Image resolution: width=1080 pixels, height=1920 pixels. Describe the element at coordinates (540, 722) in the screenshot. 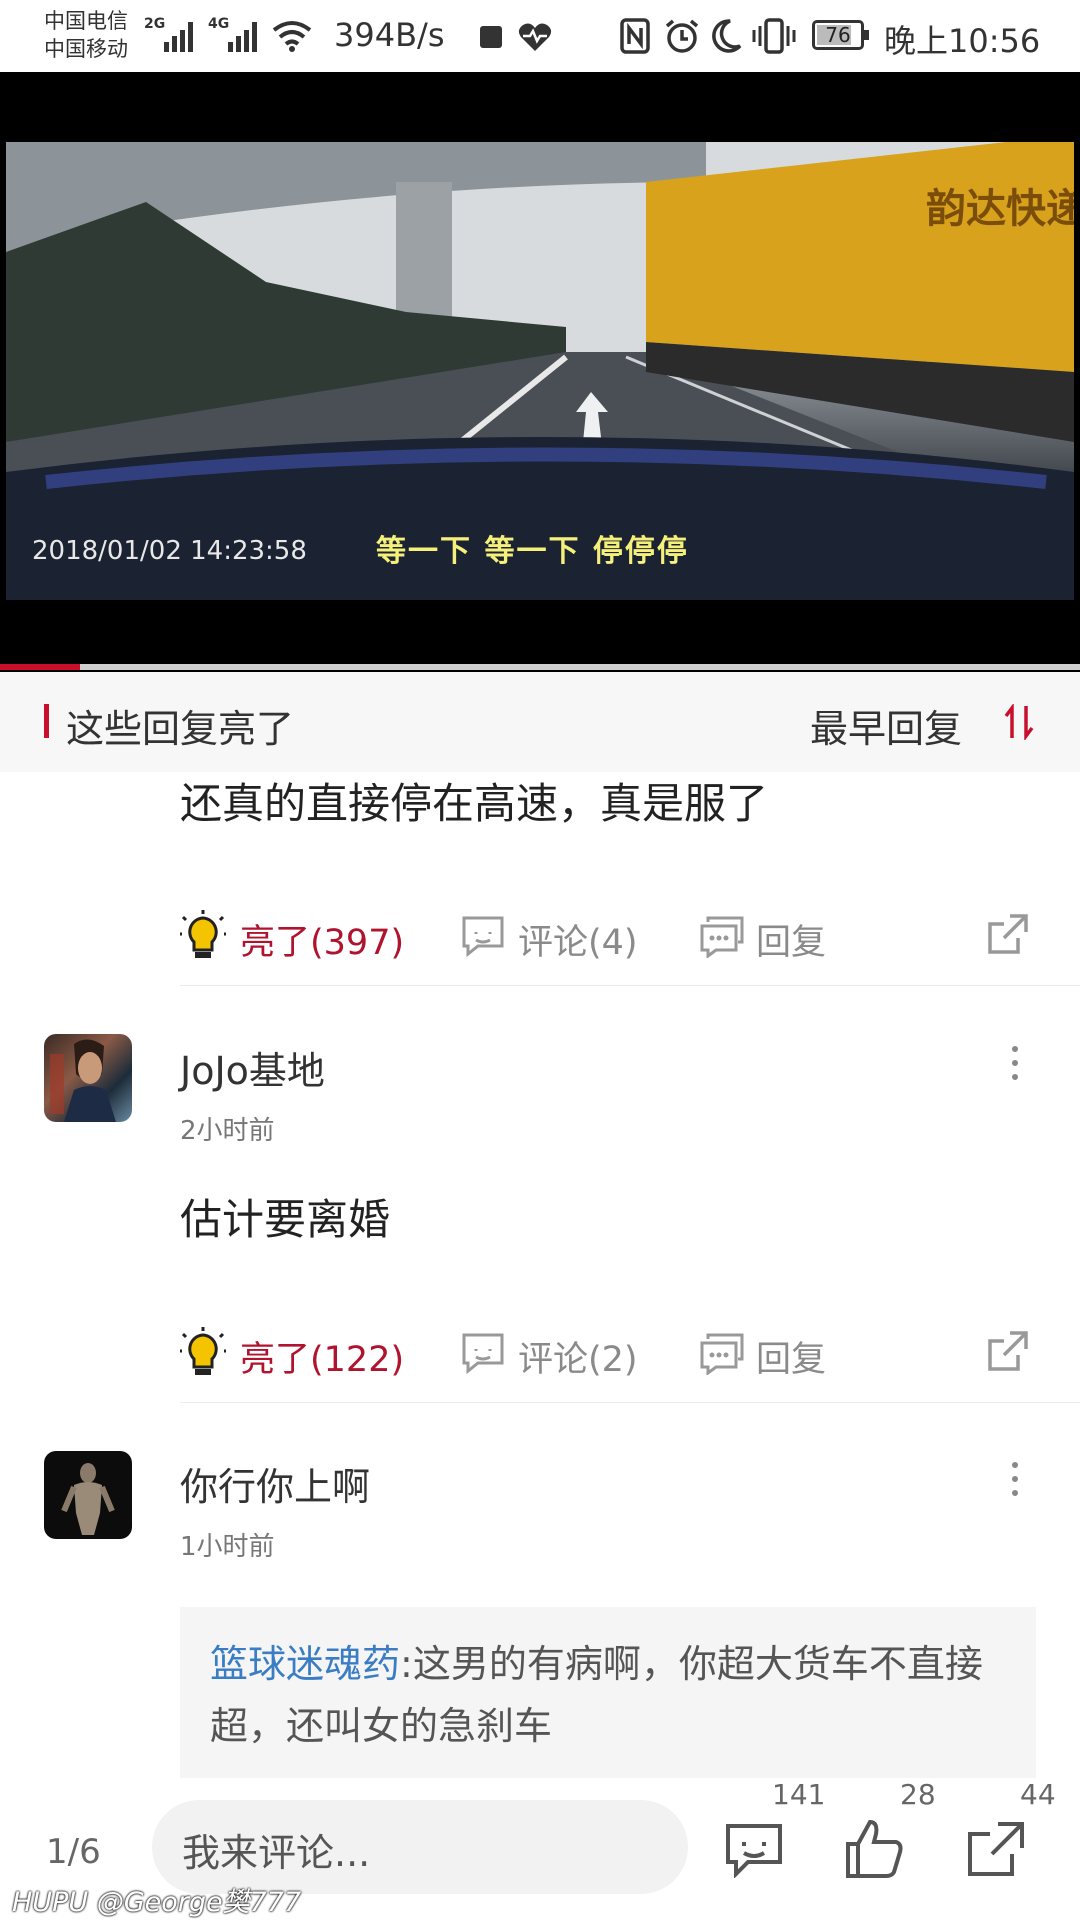

I see `section-header: 这些回复亮了 最早回复` at that location.